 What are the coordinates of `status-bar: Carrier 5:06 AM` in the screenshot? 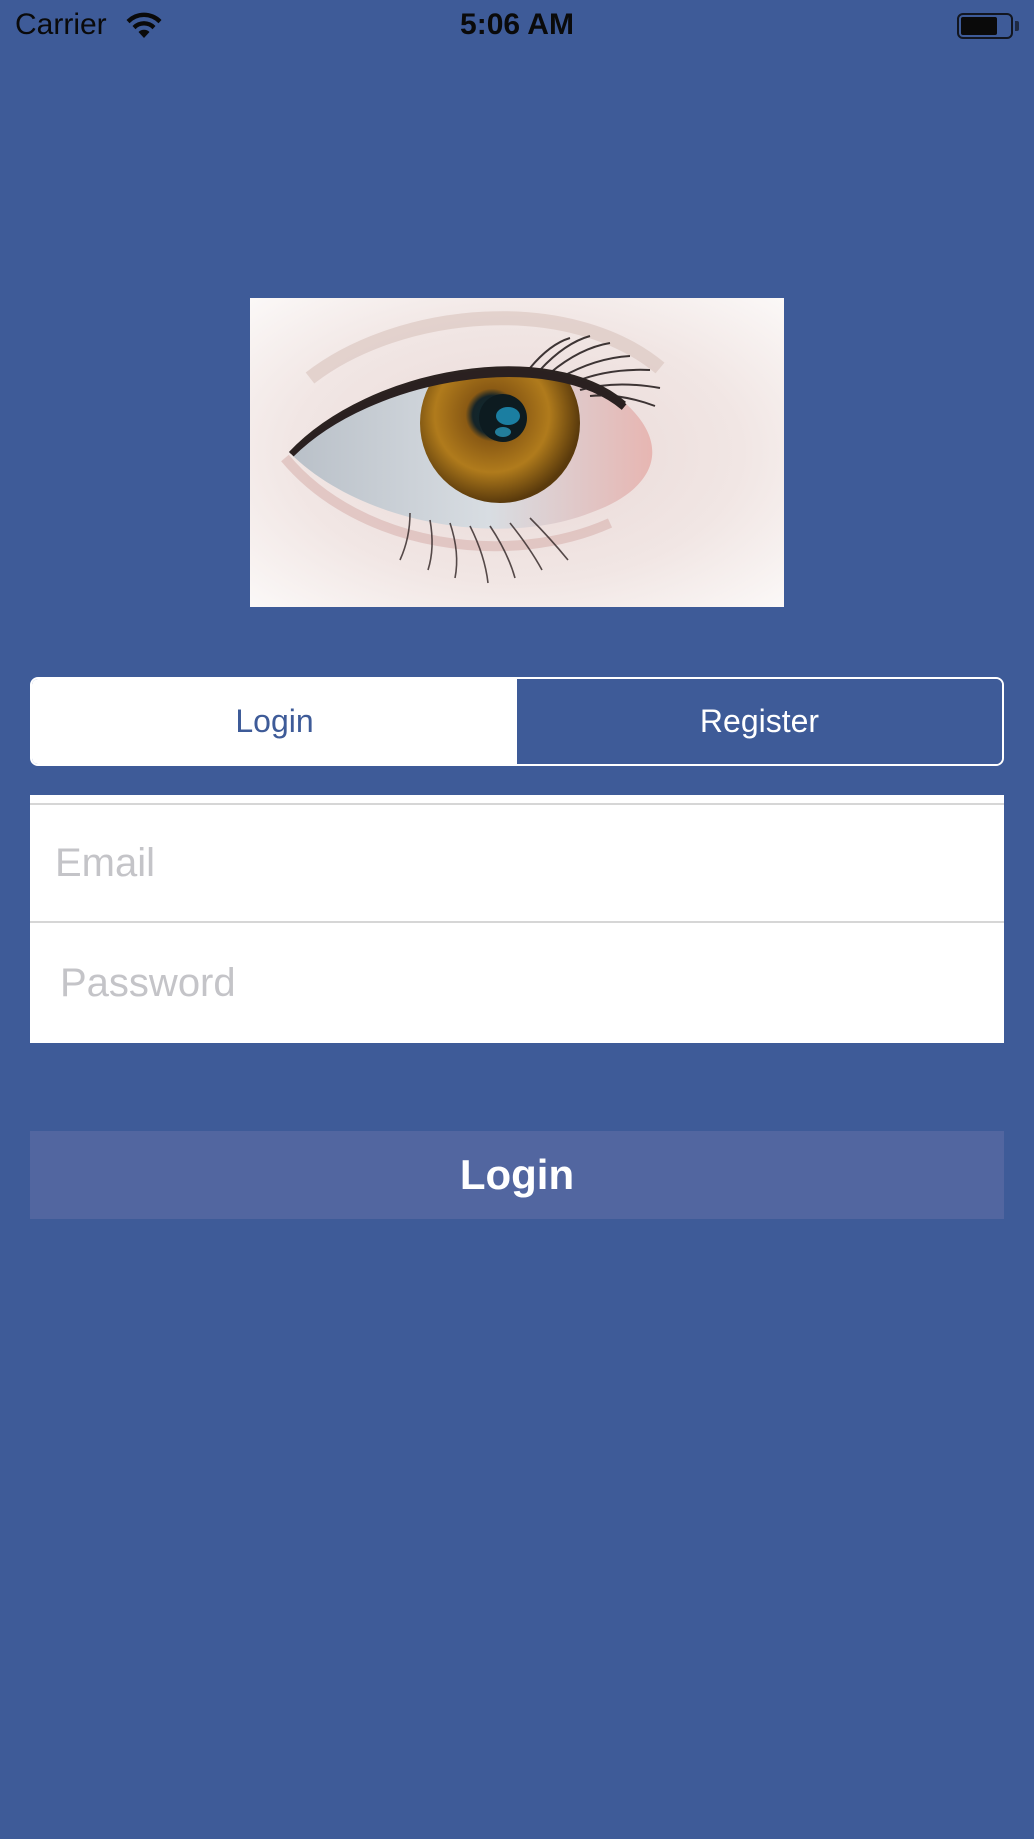 It's located at (517, 27).